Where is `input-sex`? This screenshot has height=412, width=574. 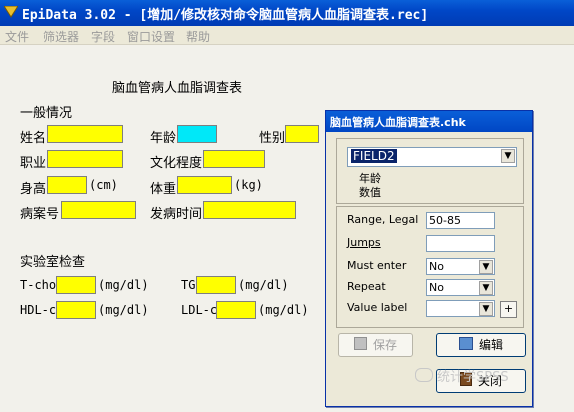
input-sex is located at coordinates (302, 134).